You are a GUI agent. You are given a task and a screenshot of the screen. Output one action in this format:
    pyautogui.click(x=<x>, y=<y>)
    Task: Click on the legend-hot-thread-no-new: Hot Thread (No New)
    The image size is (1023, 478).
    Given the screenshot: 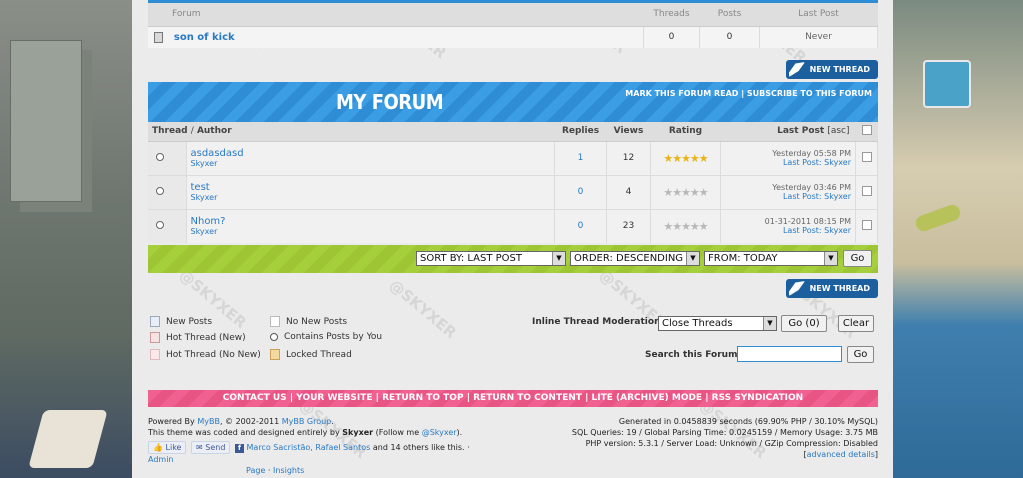 What is the action you would take?
    pyautogui.click(x=213, y=354)
    